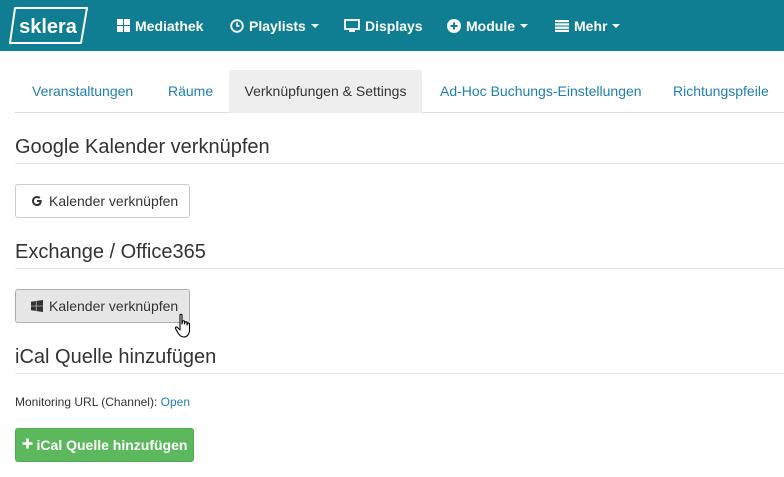  I want to click on nav-module-label: Module, so click(490, 25).